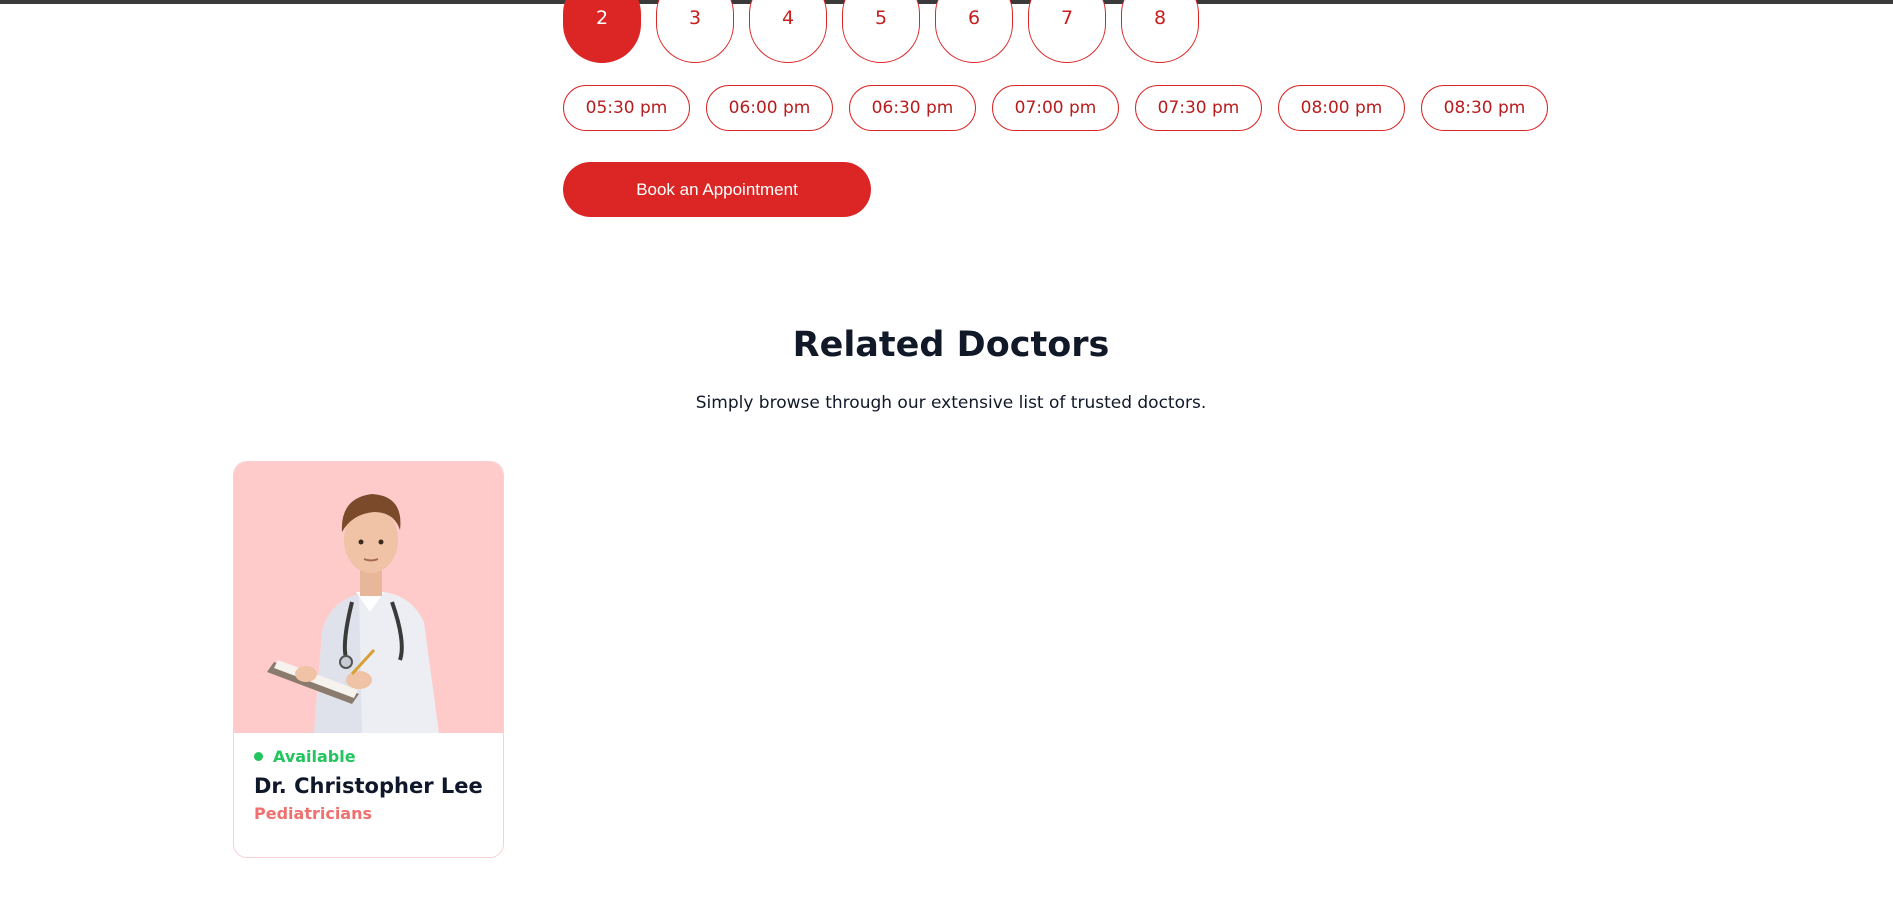 This screenshot has height=900, width=1893. I want to click on book-appointment-button: Book an Appointment, so click(717, 189).